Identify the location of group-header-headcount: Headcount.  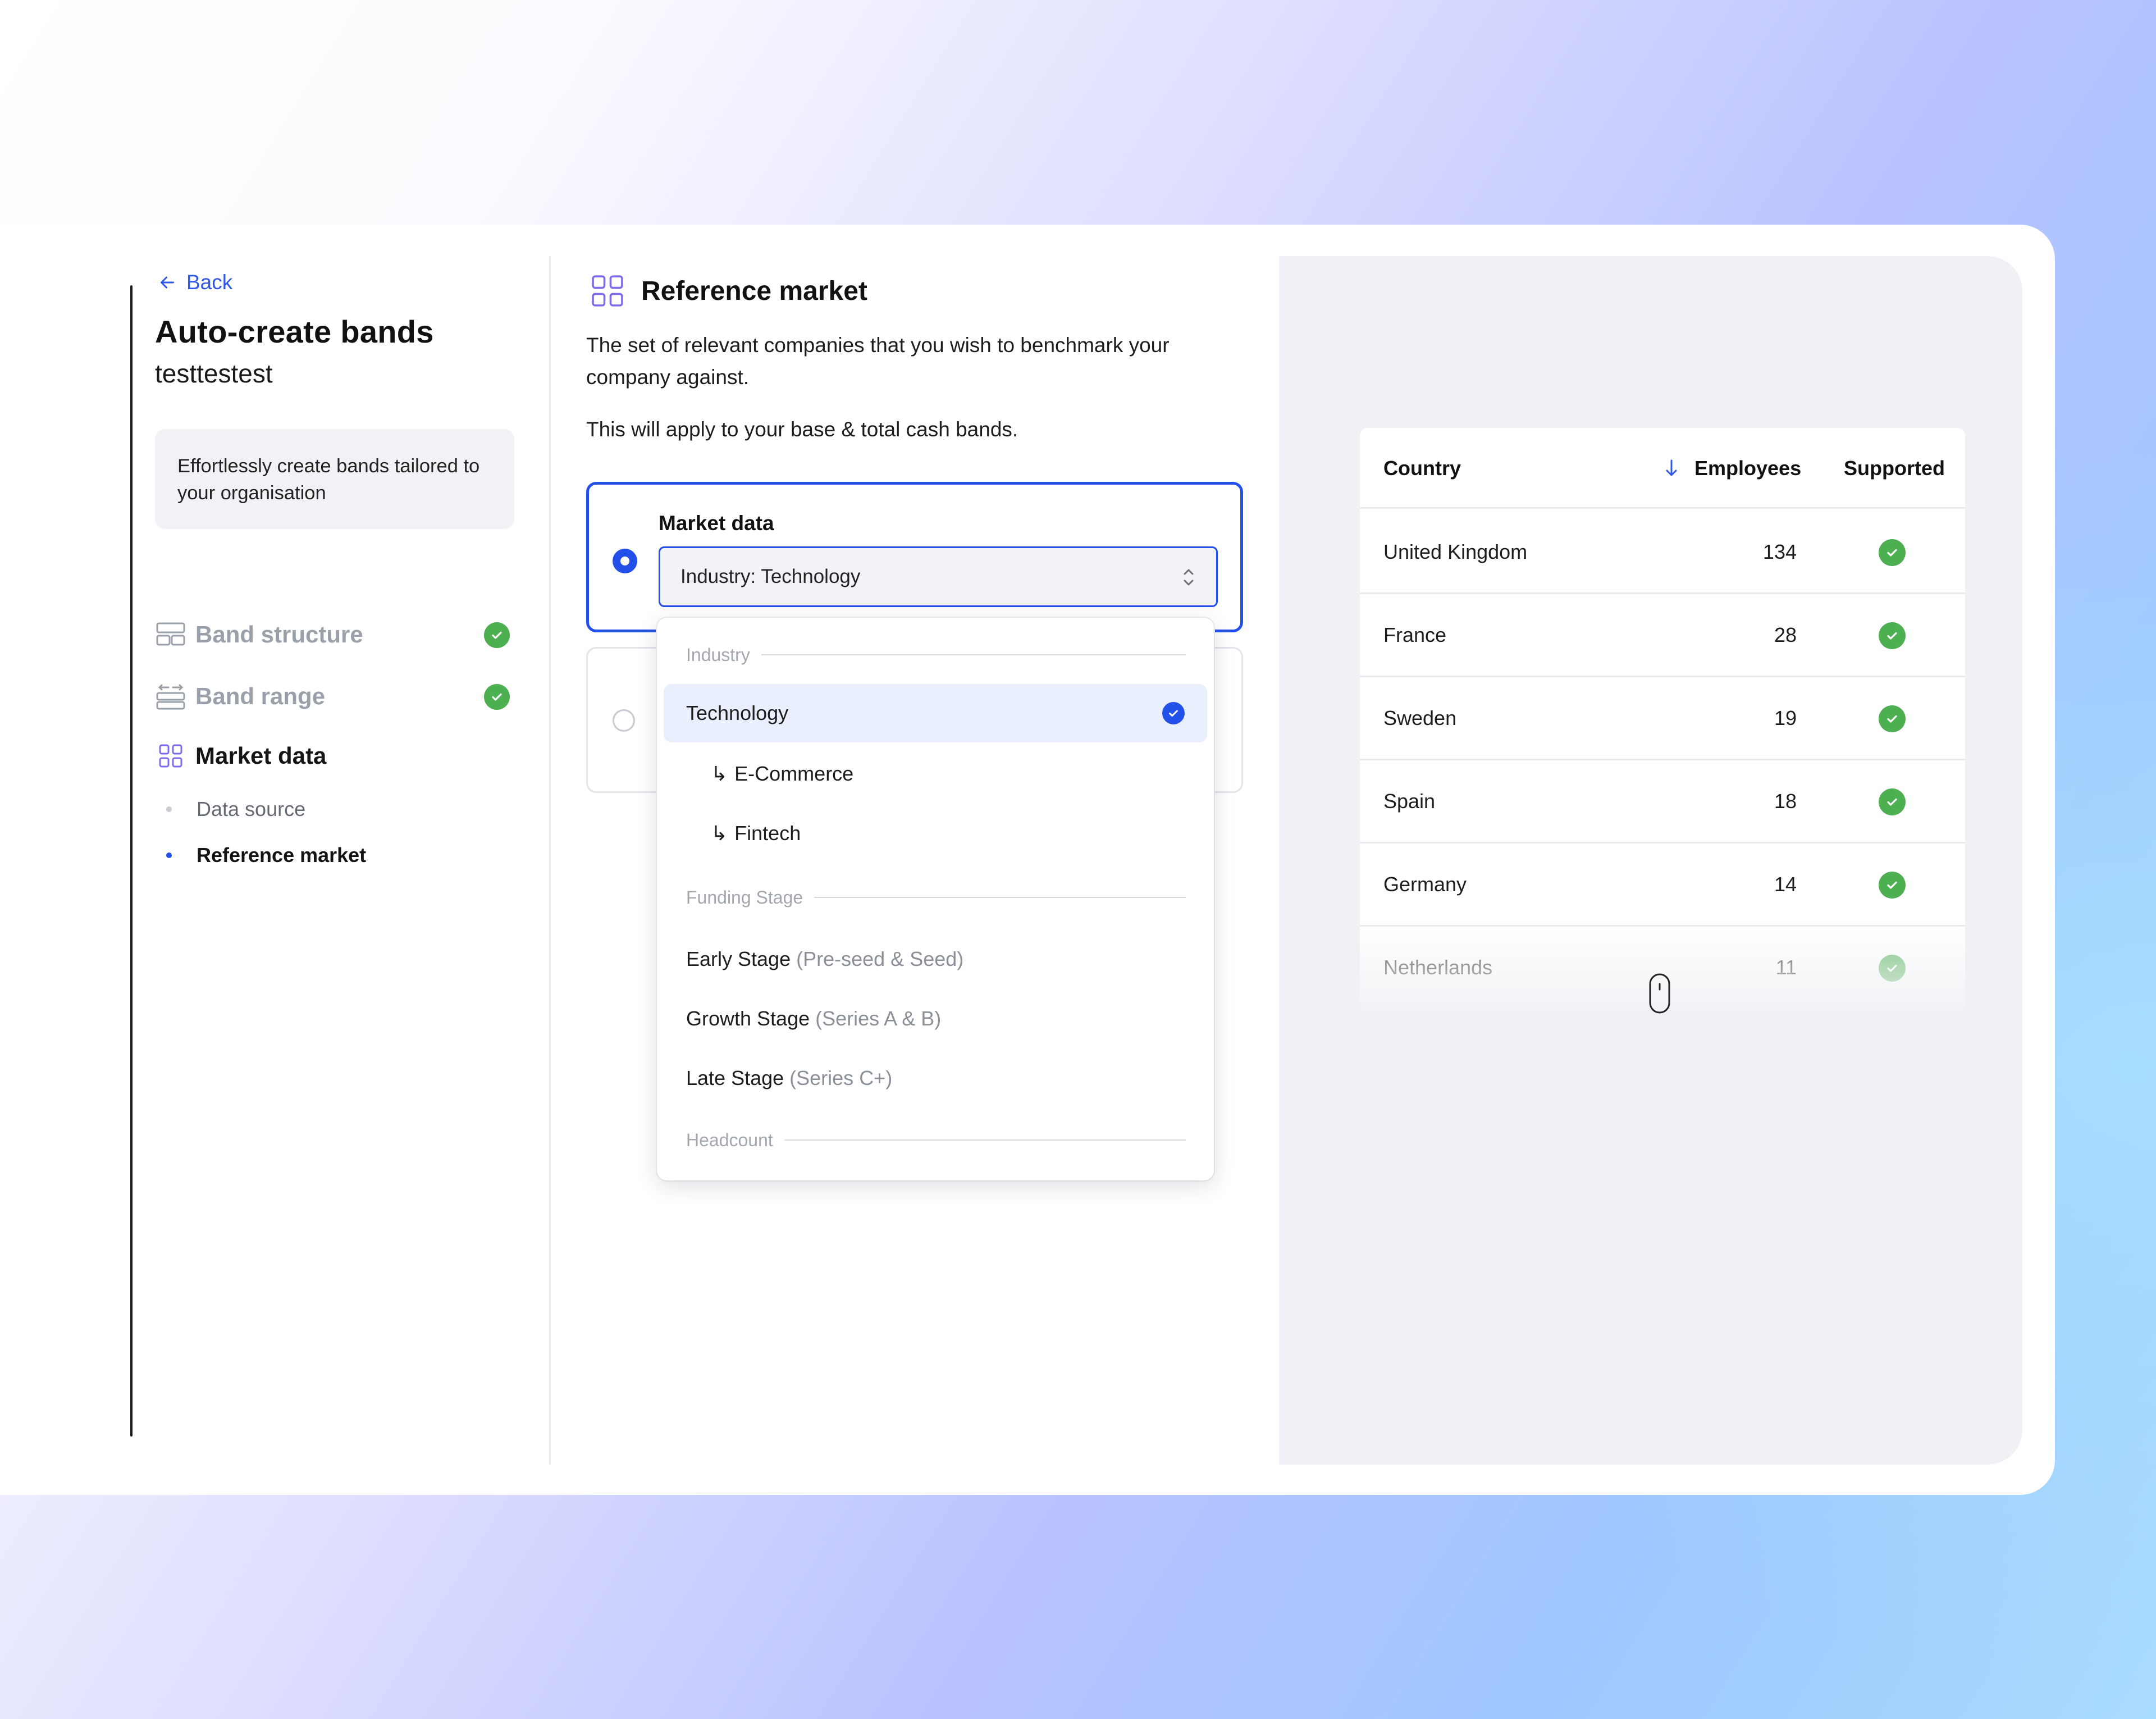
(936, 1140).